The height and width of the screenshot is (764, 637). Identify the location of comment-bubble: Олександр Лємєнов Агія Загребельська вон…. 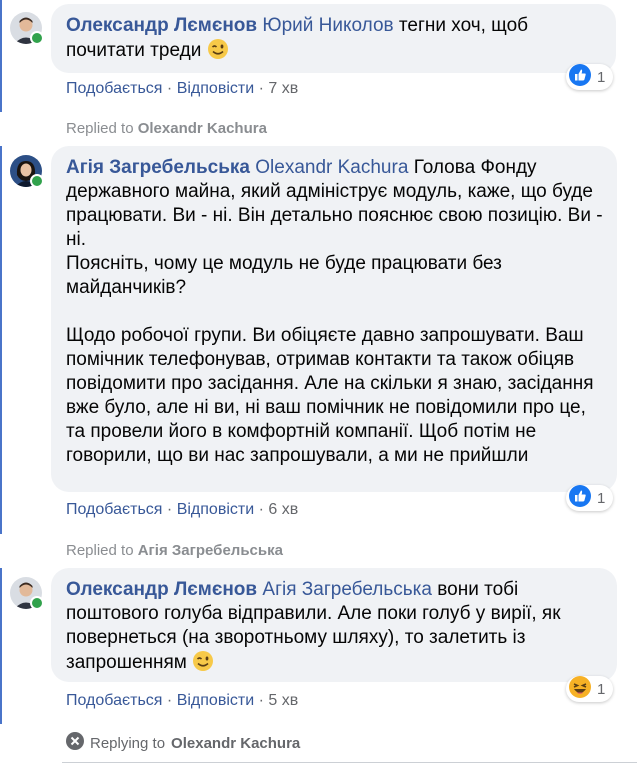
(334, 625).